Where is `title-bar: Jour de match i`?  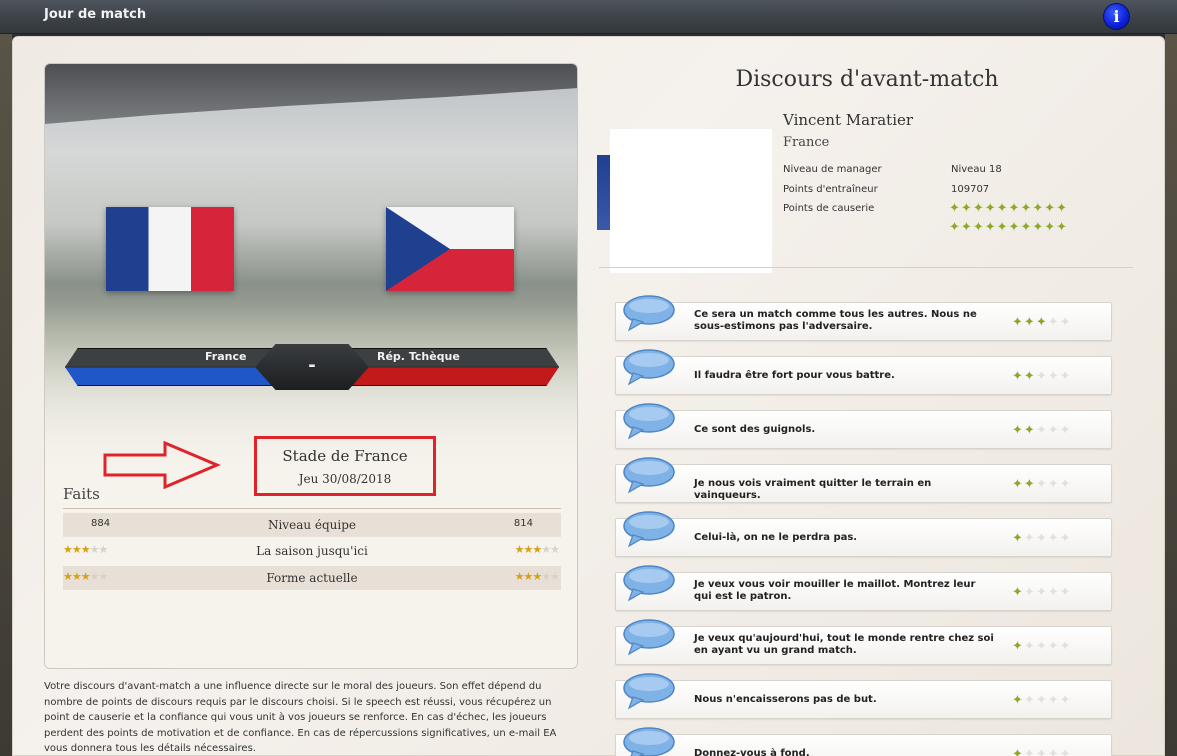
title-bar: Jour de match i is located at coordinates (588, 17).